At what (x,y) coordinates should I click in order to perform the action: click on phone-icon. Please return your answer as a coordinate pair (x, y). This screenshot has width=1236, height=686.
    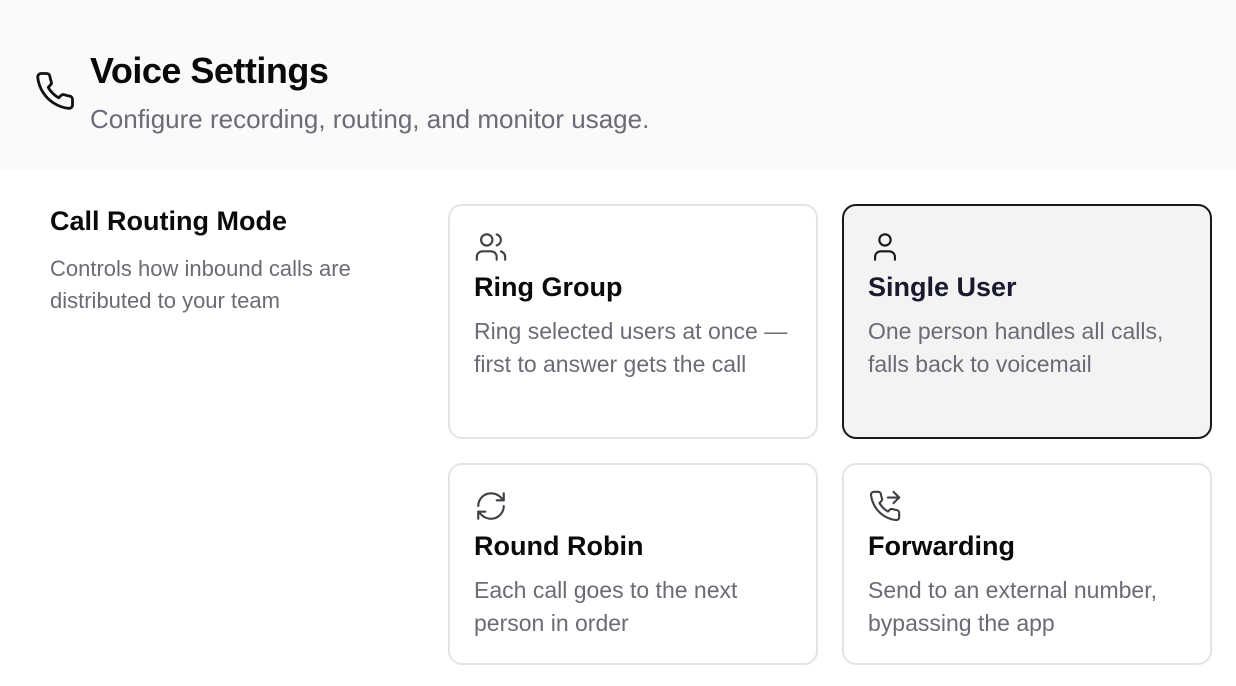
    Looking at the image, I should click on (55, 91).